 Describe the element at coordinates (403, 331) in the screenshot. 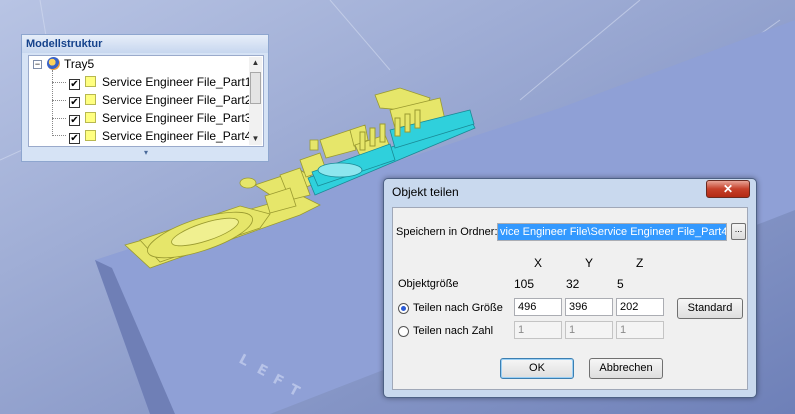

I see `split-by-count-radio` at that location.